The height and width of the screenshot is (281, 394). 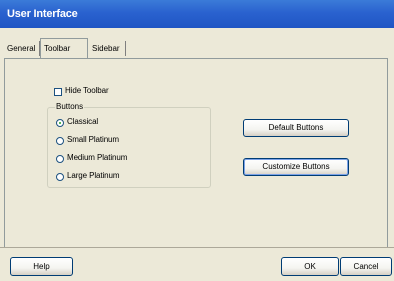 I want to click on ok-button: OK, so click(x=310, y=266).